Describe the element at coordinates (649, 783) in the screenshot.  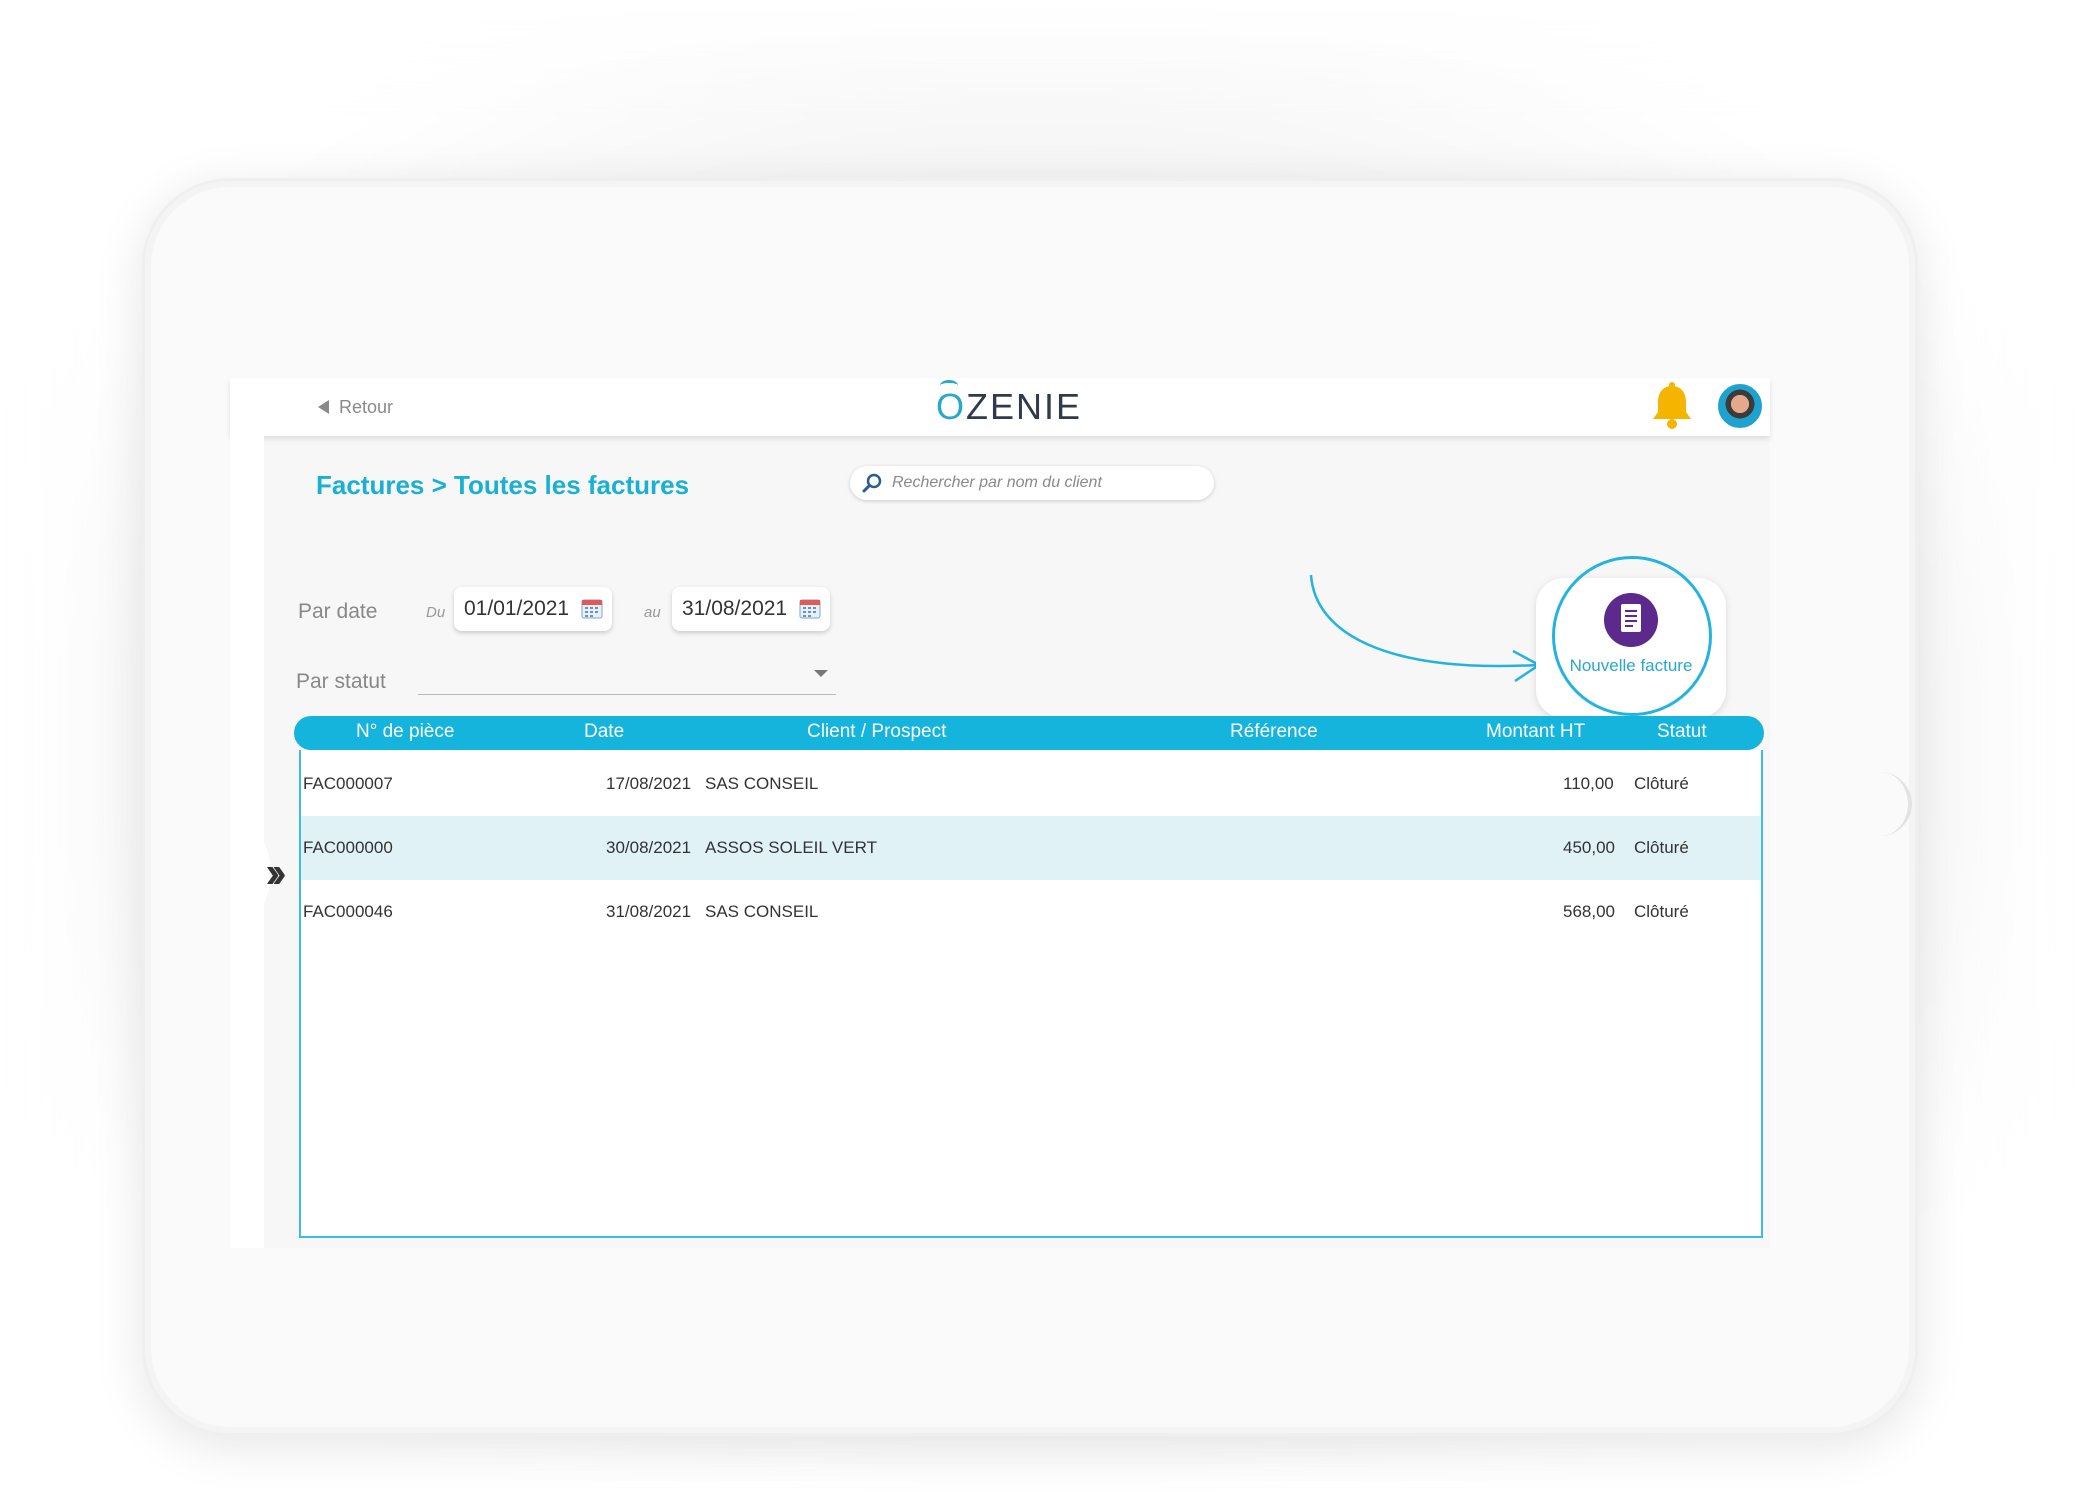
I see `cell-date: 17/08/2021` at that location.